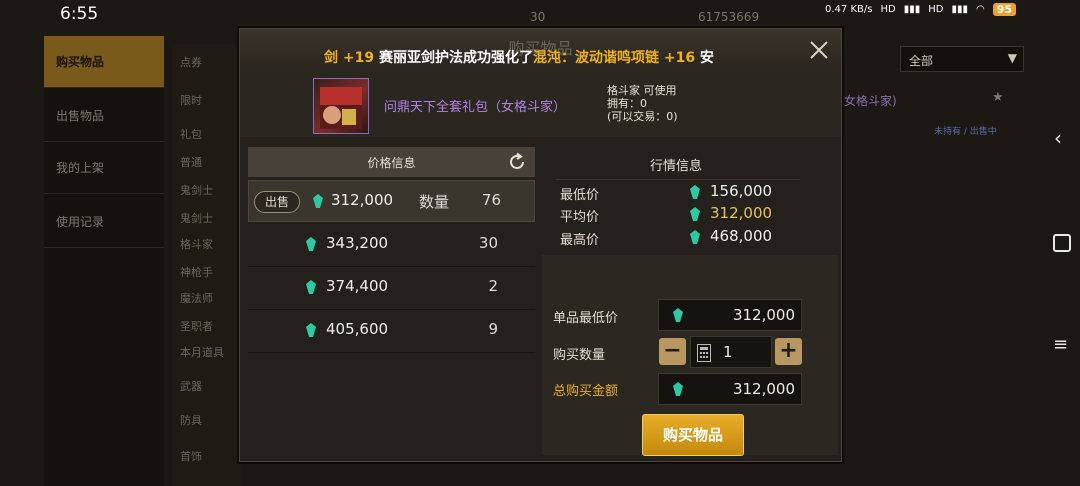 The image size is (1080, 486). Describe the element at coordinates (788, 351) in the screenshot. I see `quantity-increase-button: +` at that location.